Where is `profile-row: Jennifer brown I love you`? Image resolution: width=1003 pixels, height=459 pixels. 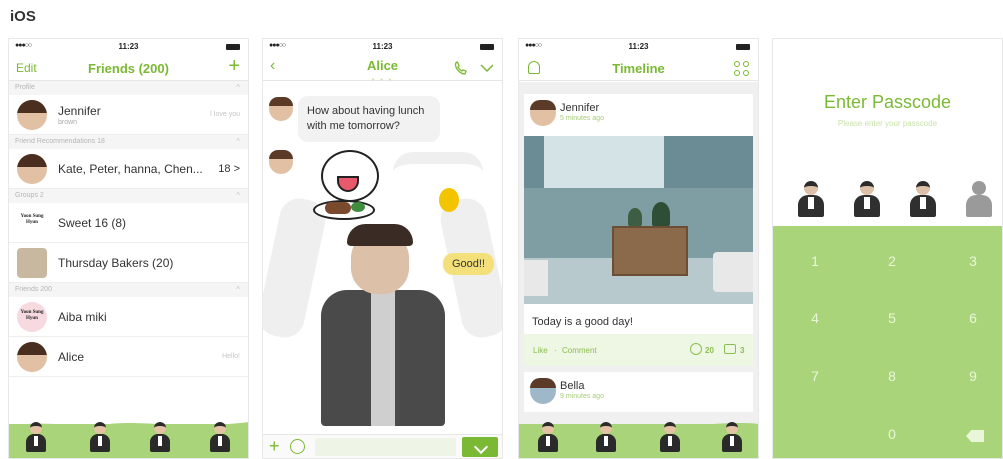 profile-row: Jennifer brown I love you is located at coordinates (128, 115).